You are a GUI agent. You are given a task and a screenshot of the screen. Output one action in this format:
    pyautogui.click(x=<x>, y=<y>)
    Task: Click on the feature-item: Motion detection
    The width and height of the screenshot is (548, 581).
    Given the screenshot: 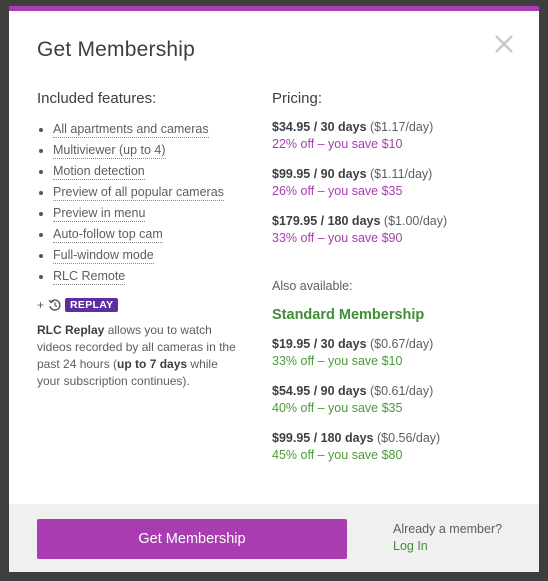 What is the action you would take?
    pyautogui.click(x=138, y=171)
    